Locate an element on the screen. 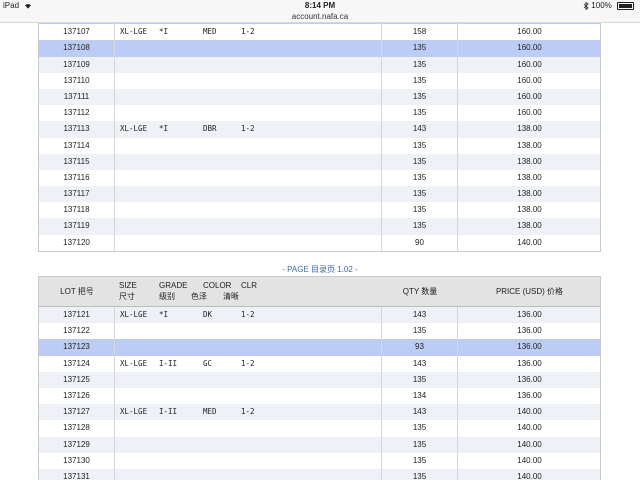 The image size is (640, 480). lot-cell: 137127 is located at coordinates (77, 412).